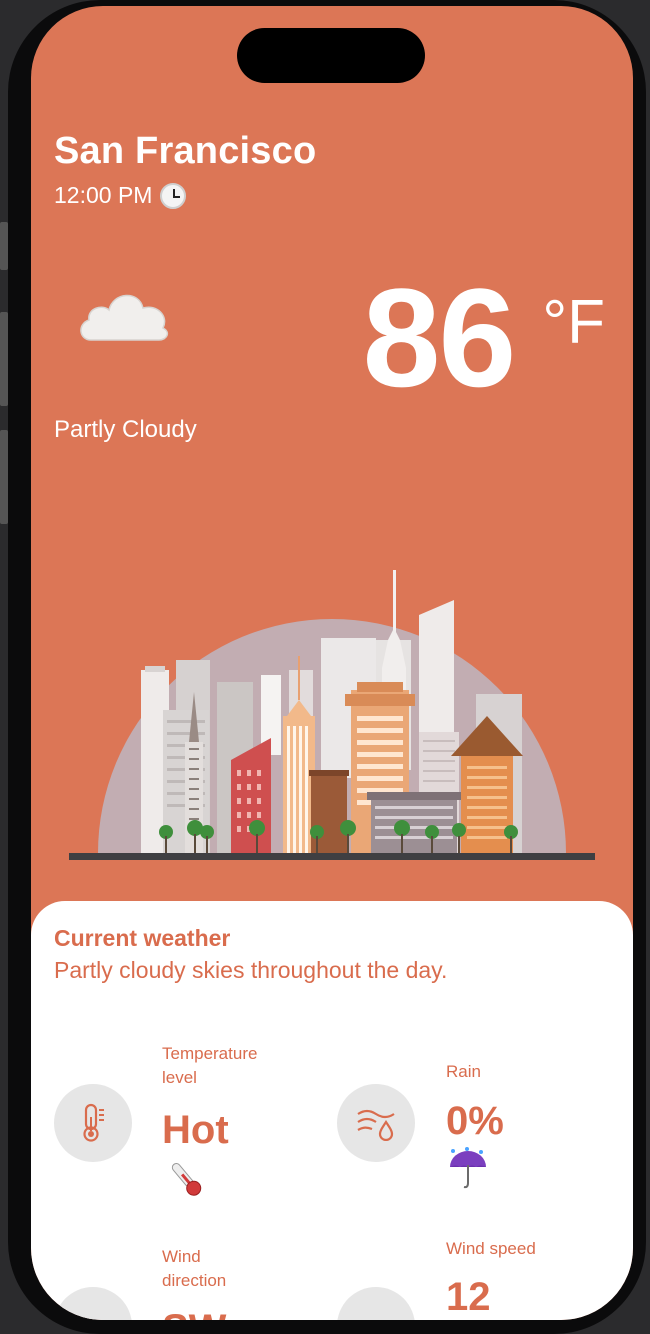  What do you see at coordinates (194, 1314) in the screenshot?
I see `wind-direction-value: SW` at bounding box center [194, 1314].